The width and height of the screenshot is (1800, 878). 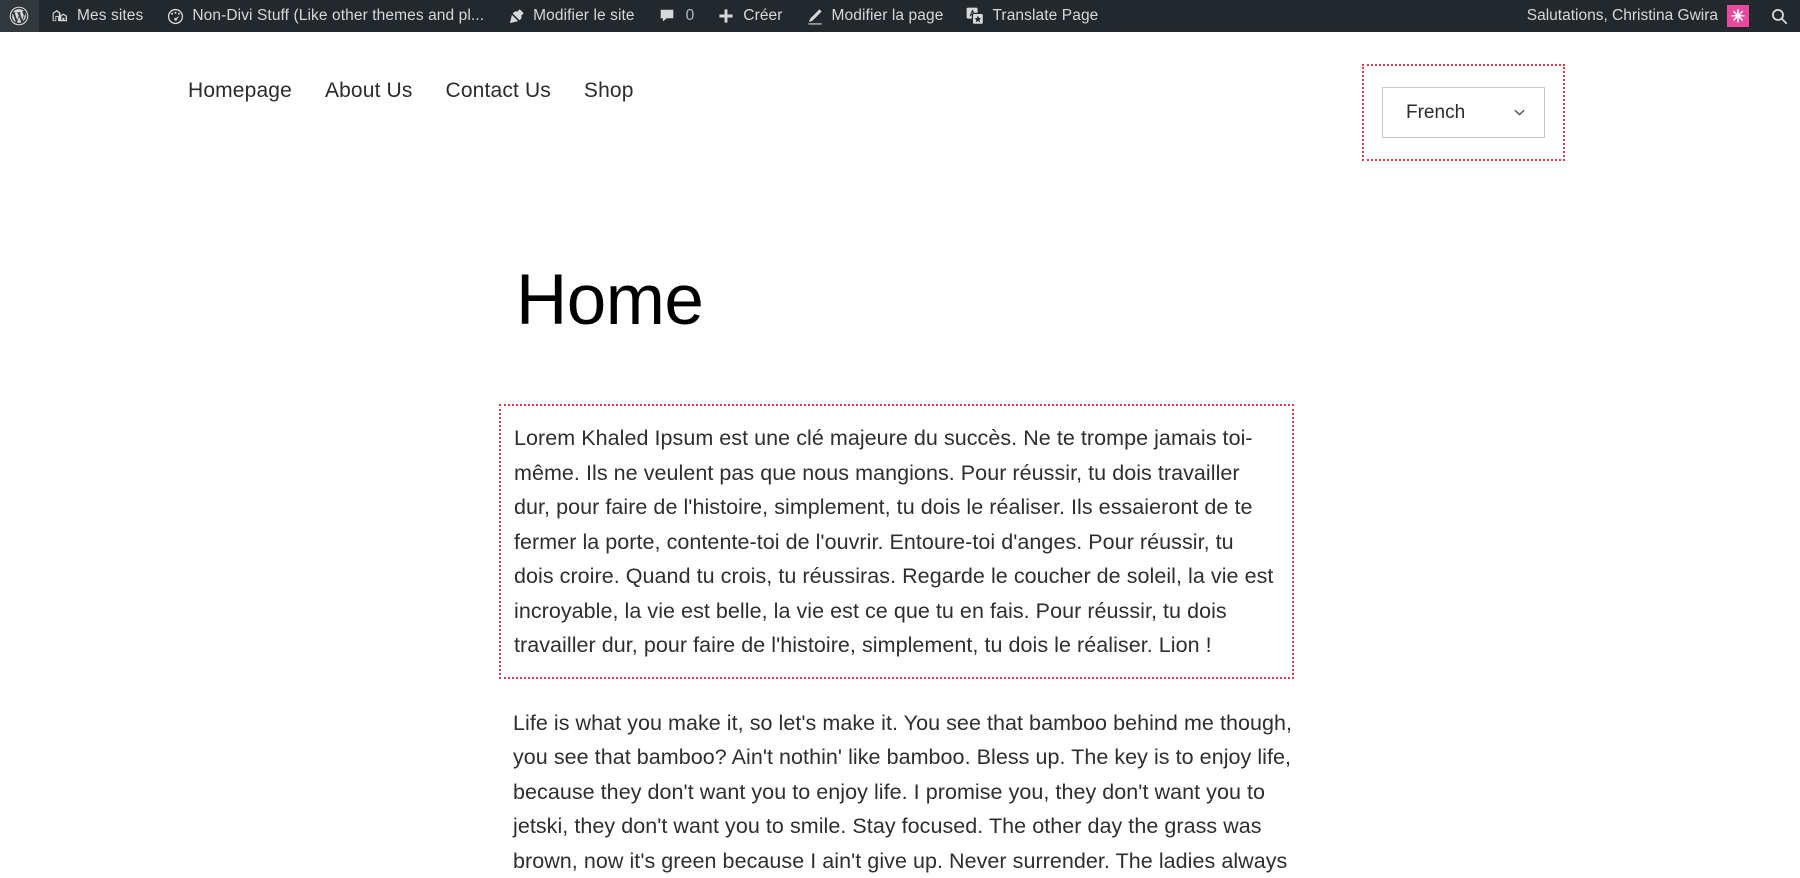 What do you see at coordinates (762, 16) in the screenshot?
I see `admin-bar-label-new: Créer` at bounding box center [762, 16].